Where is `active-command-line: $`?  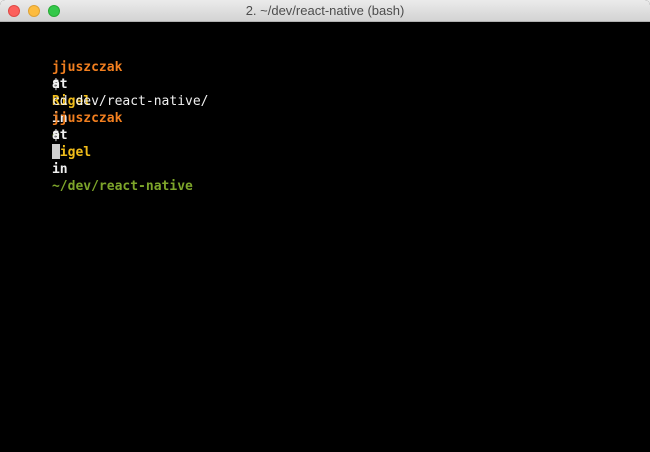 active-command-line: $ is located at coordinates (32, 144).